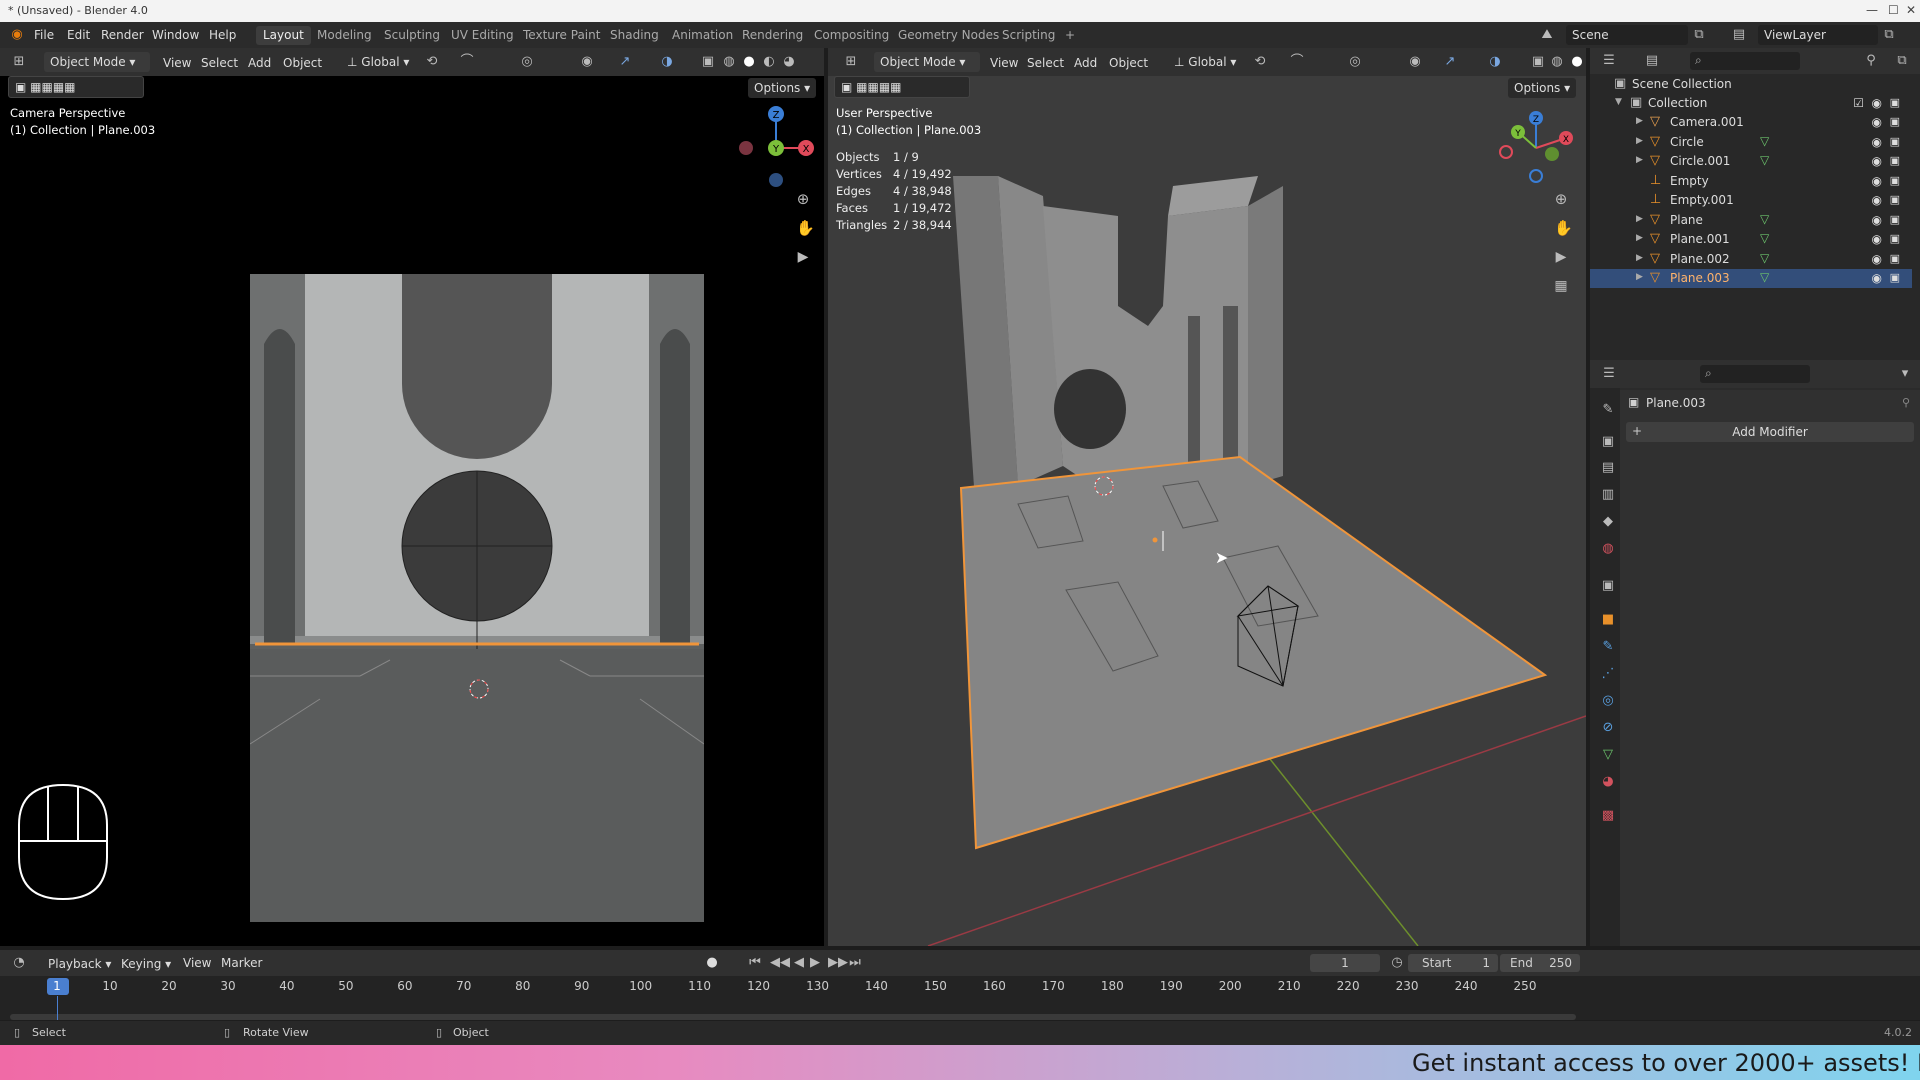 The width and height of the screenshot is (1920, 1080). I want to click on solid-shading-icon-right: ●, so click(1577, 62).